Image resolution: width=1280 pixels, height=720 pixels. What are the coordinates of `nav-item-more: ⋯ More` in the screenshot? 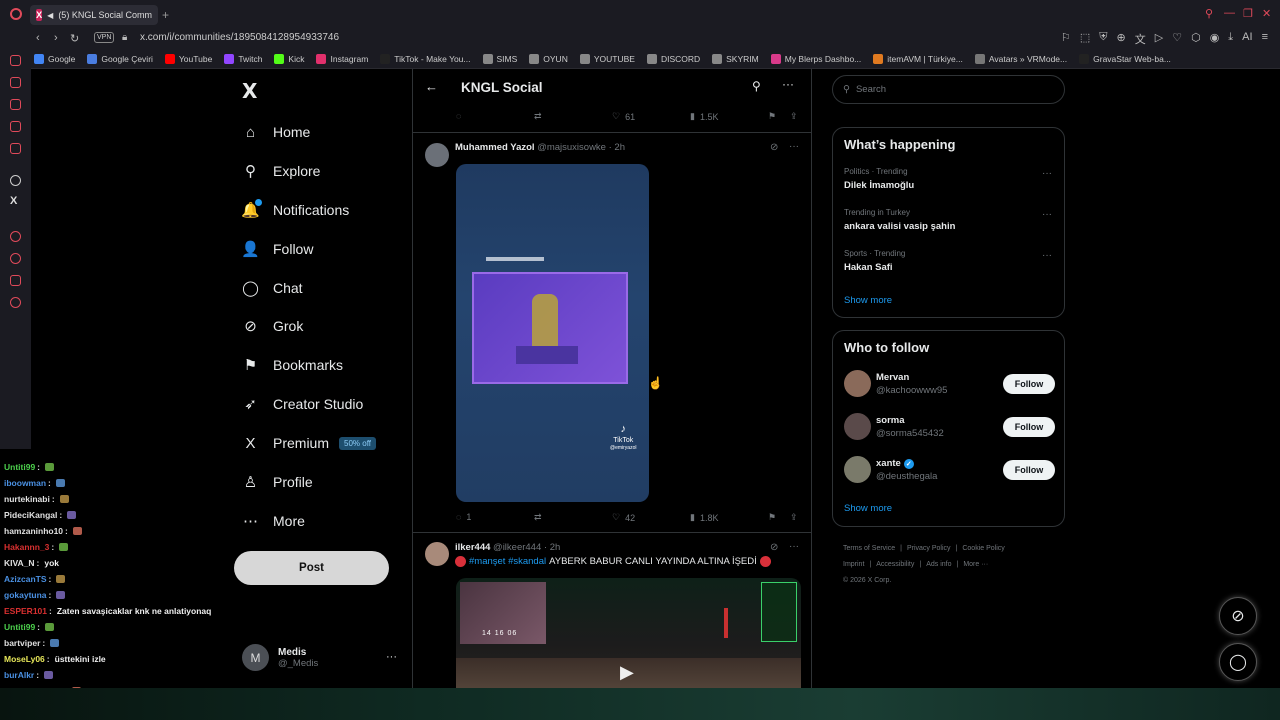 It's located at (273, 521).